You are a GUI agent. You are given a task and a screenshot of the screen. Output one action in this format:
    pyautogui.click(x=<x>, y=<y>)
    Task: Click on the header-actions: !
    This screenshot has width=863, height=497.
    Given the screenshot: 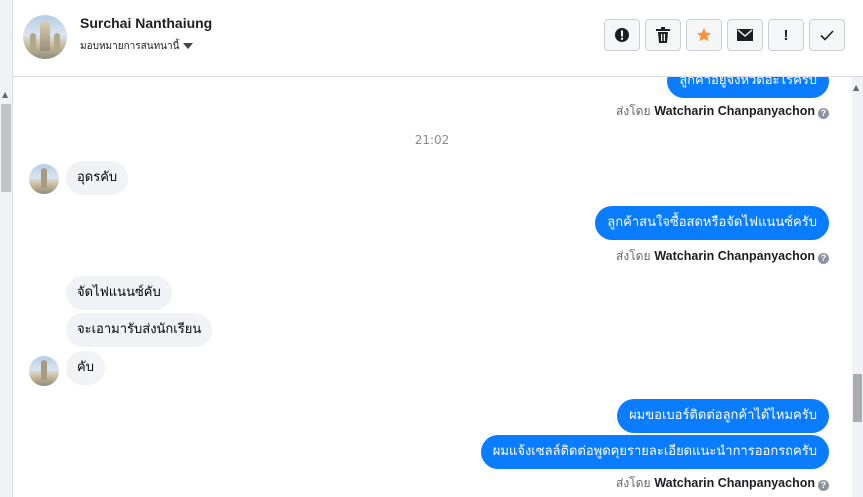 What is the action you would take?
    pyautogui.click(x=724, y=35)
    